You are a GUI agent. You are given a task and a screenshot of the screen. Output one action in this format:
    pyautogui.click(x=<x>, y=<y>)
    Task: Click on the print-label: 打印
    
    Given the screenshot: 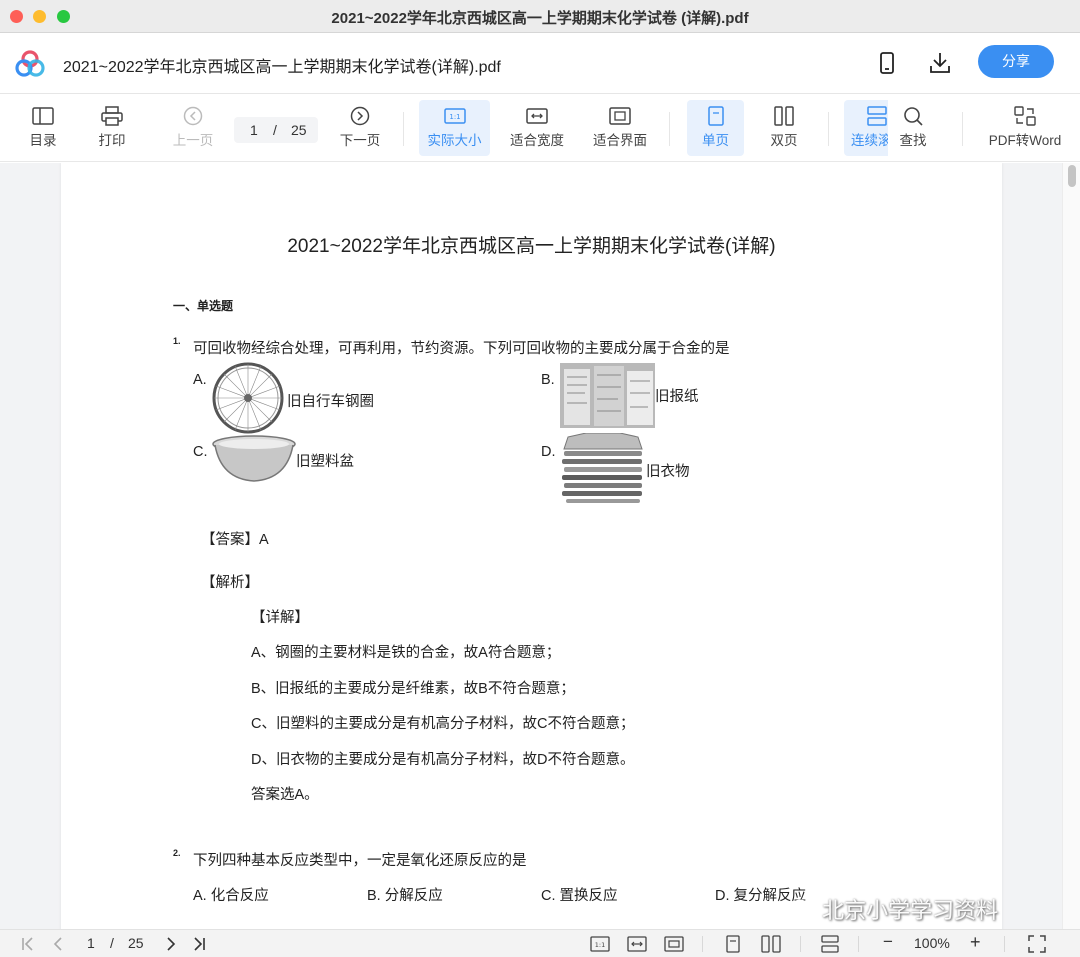 What is the action you would take?
    pyautogui.click(x=112, y=140)
    